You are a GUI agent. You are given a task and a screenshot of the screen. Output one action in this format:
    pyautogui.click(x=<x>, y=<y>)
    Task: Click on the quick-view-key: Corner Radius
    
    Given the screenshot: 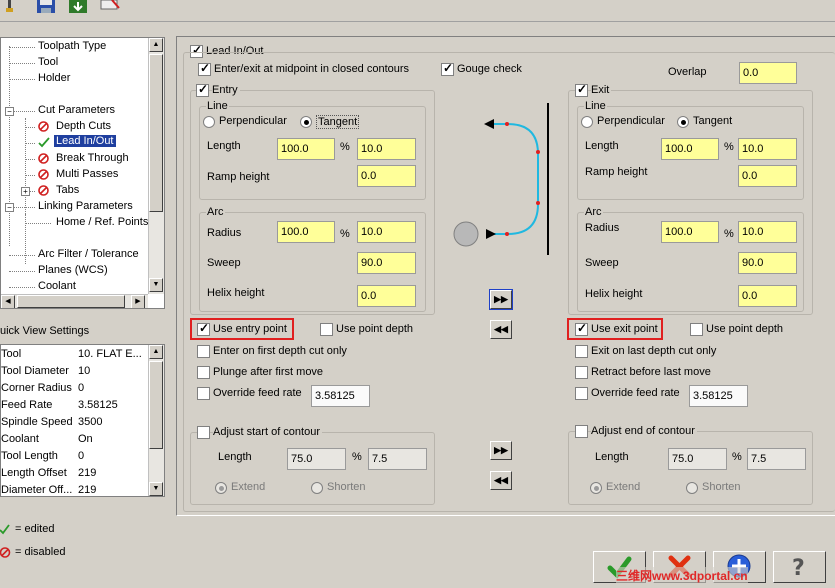 What is the action you would take?
    pyautogui.click(x=36, y=388)
    